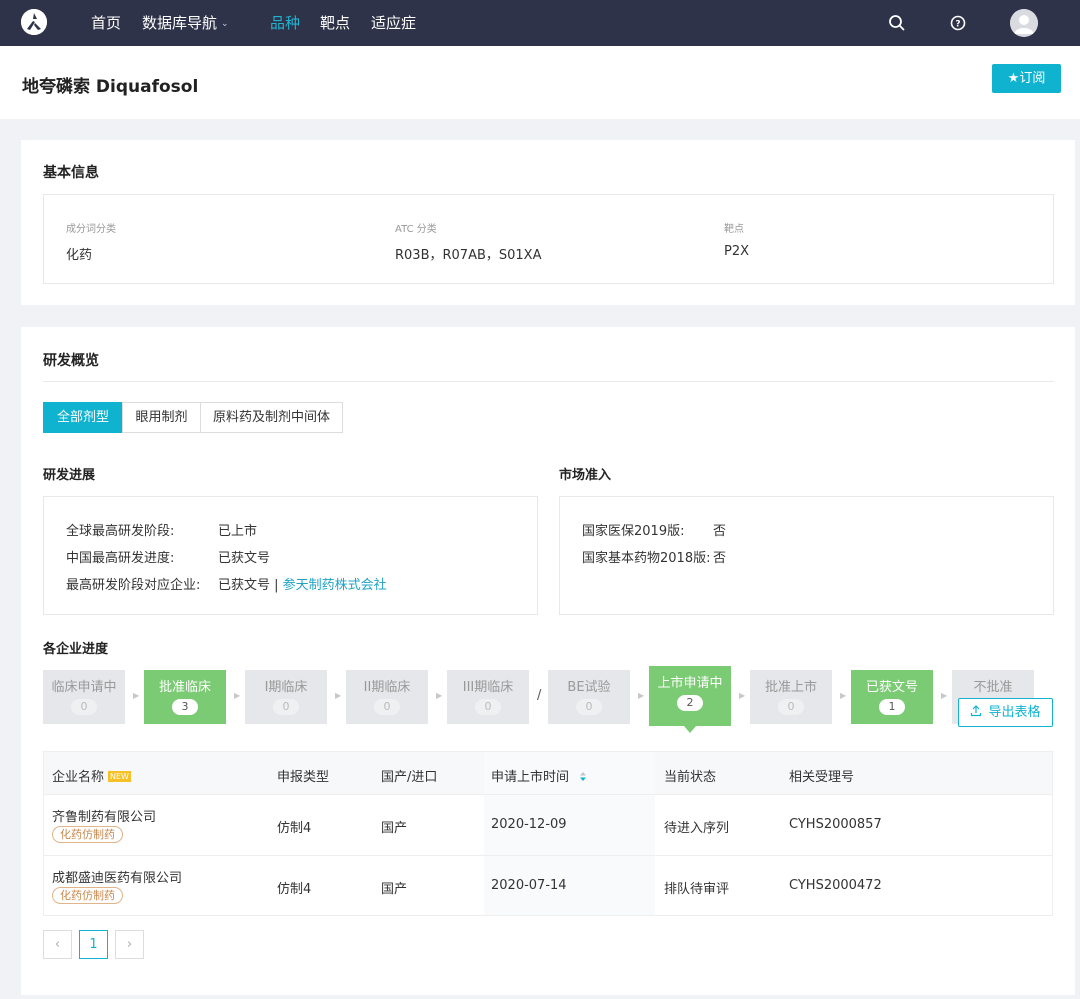  Describe the element at coordinates (106, 23) in the screenshot. I see `nav-home: 首页` at that location.